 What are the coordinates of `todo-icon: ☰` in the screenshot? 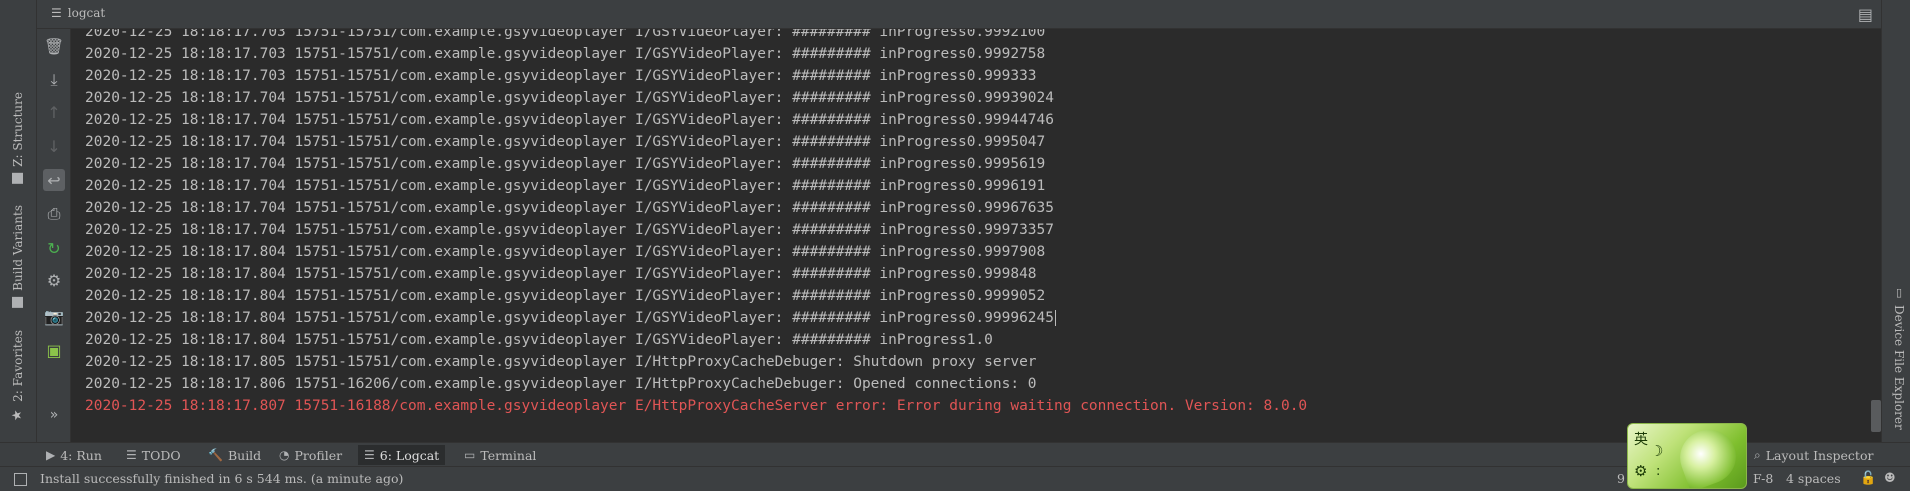 It's located at (131, 455).